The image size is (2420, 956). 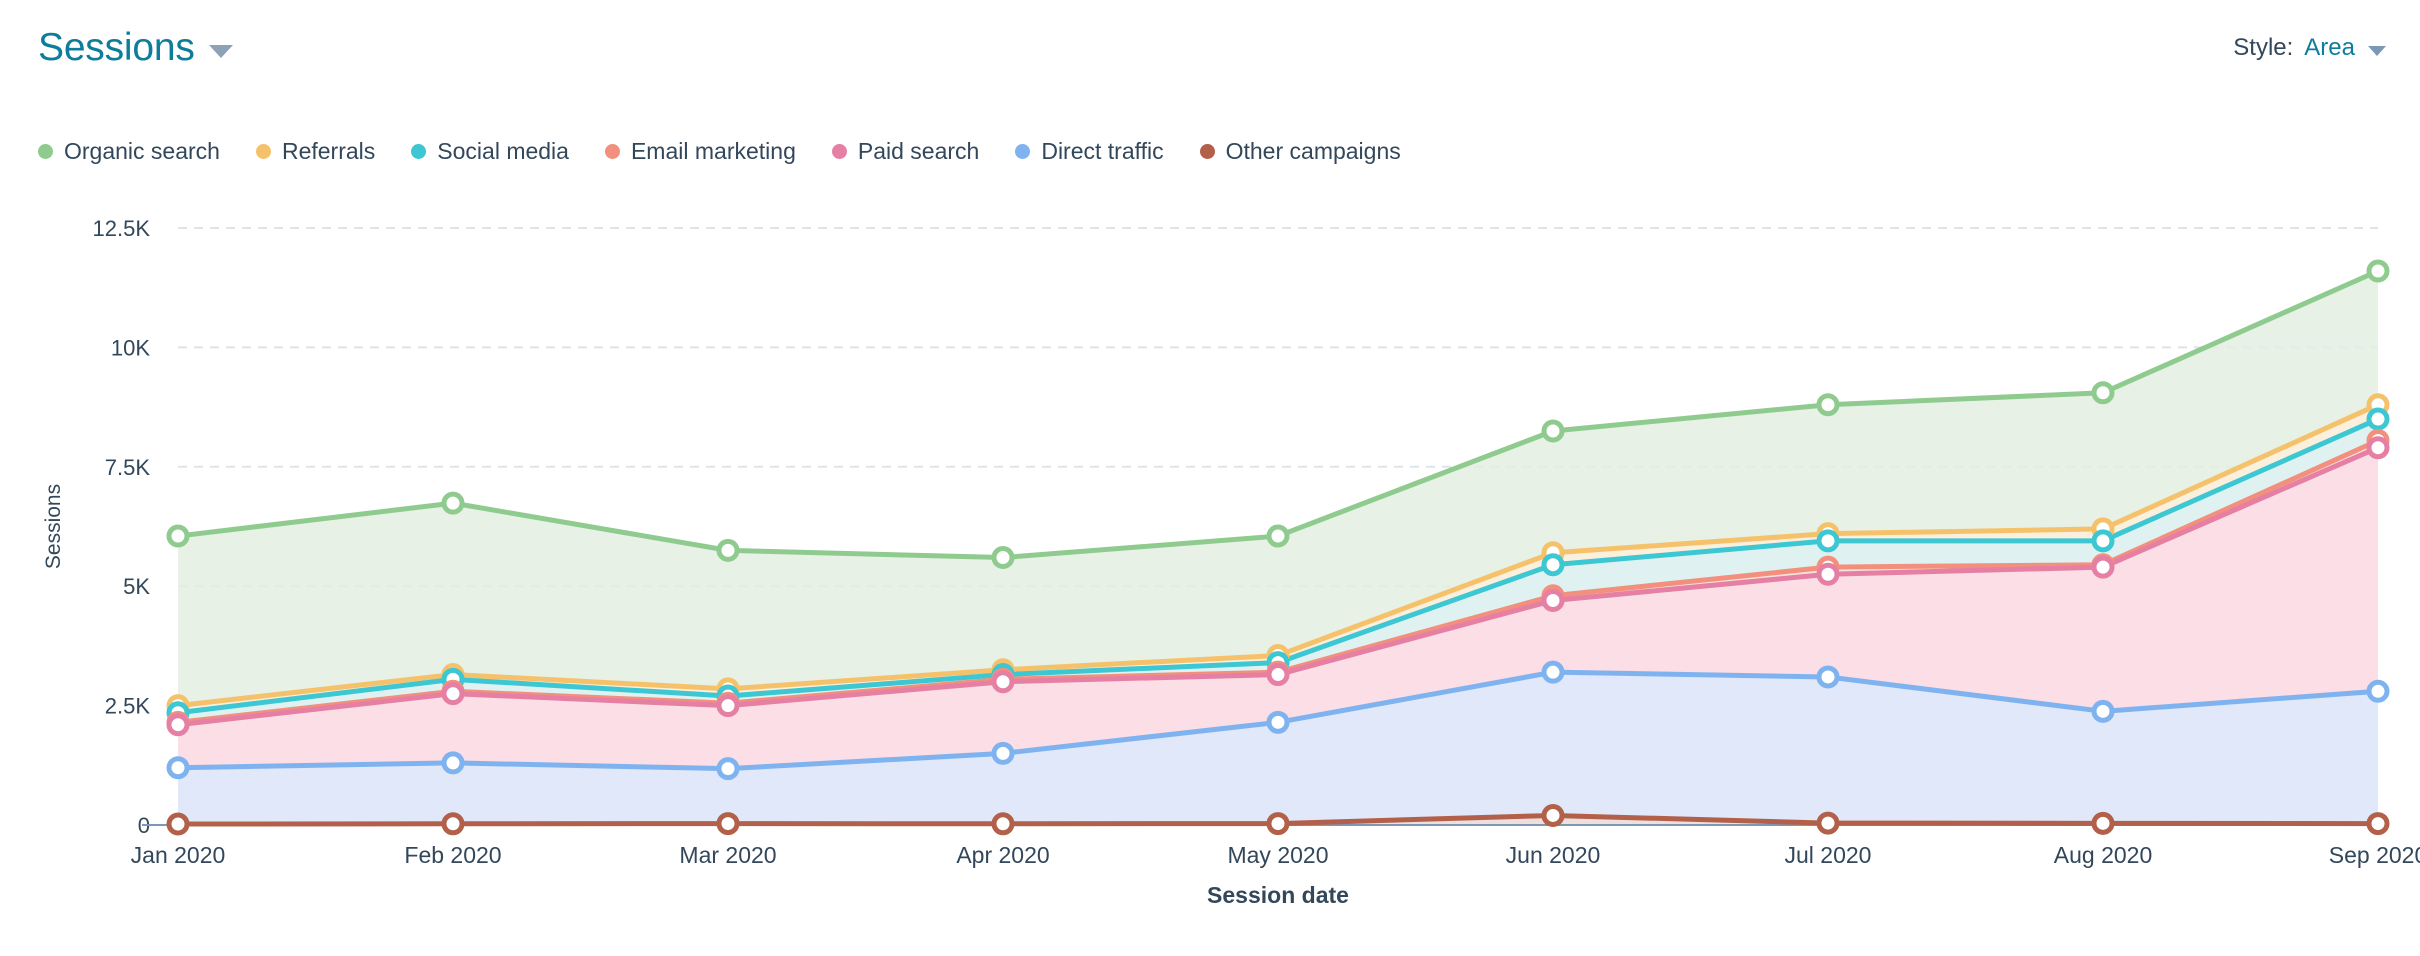 I want to click on chart-title-dropdown: Sessions, so click(x=135, y=48).